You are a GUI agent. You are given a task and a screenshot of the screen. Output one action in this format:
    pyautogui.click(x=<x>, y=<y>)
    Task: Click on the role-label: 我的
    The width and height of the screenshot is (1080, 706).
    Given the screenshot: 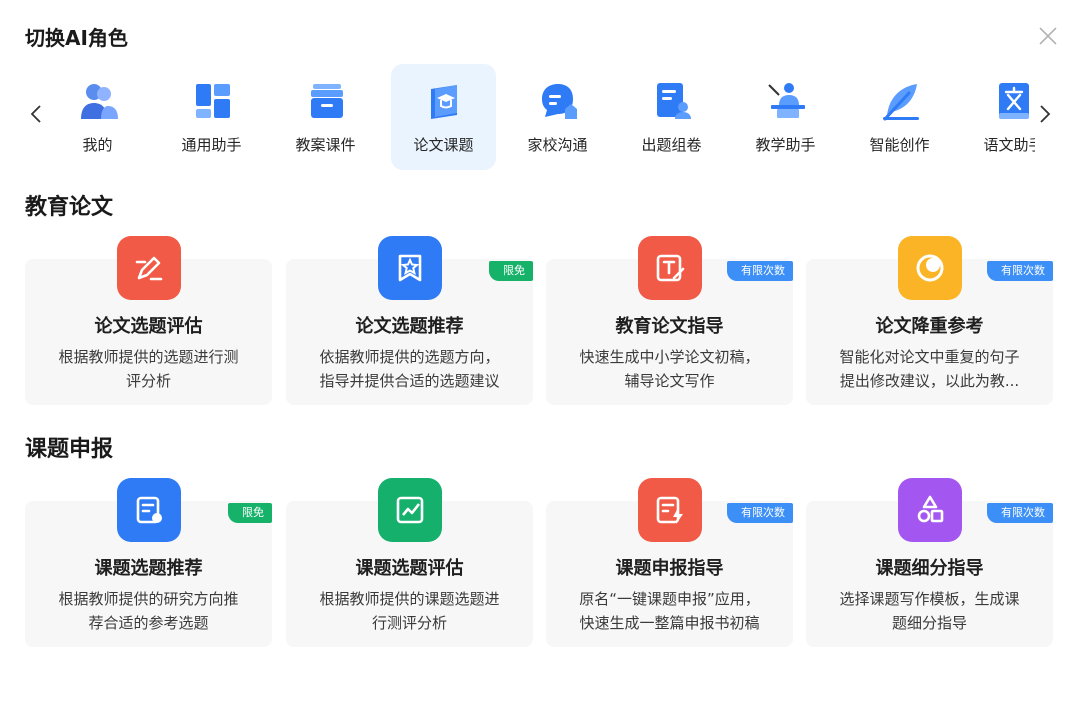 What is the action you would take?
    pyautogui.click(x=97, y=145)
    